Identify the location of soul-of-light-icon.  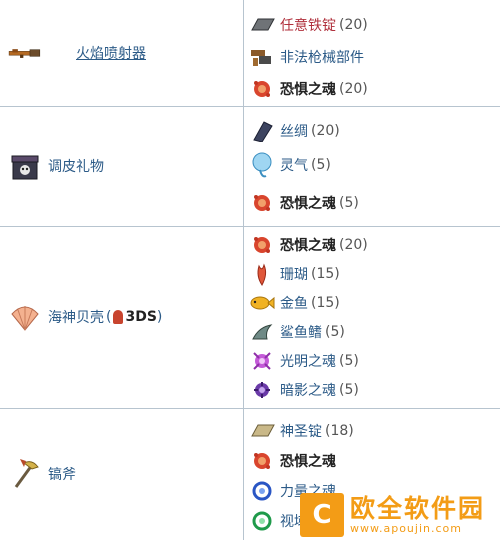
(262, 361).